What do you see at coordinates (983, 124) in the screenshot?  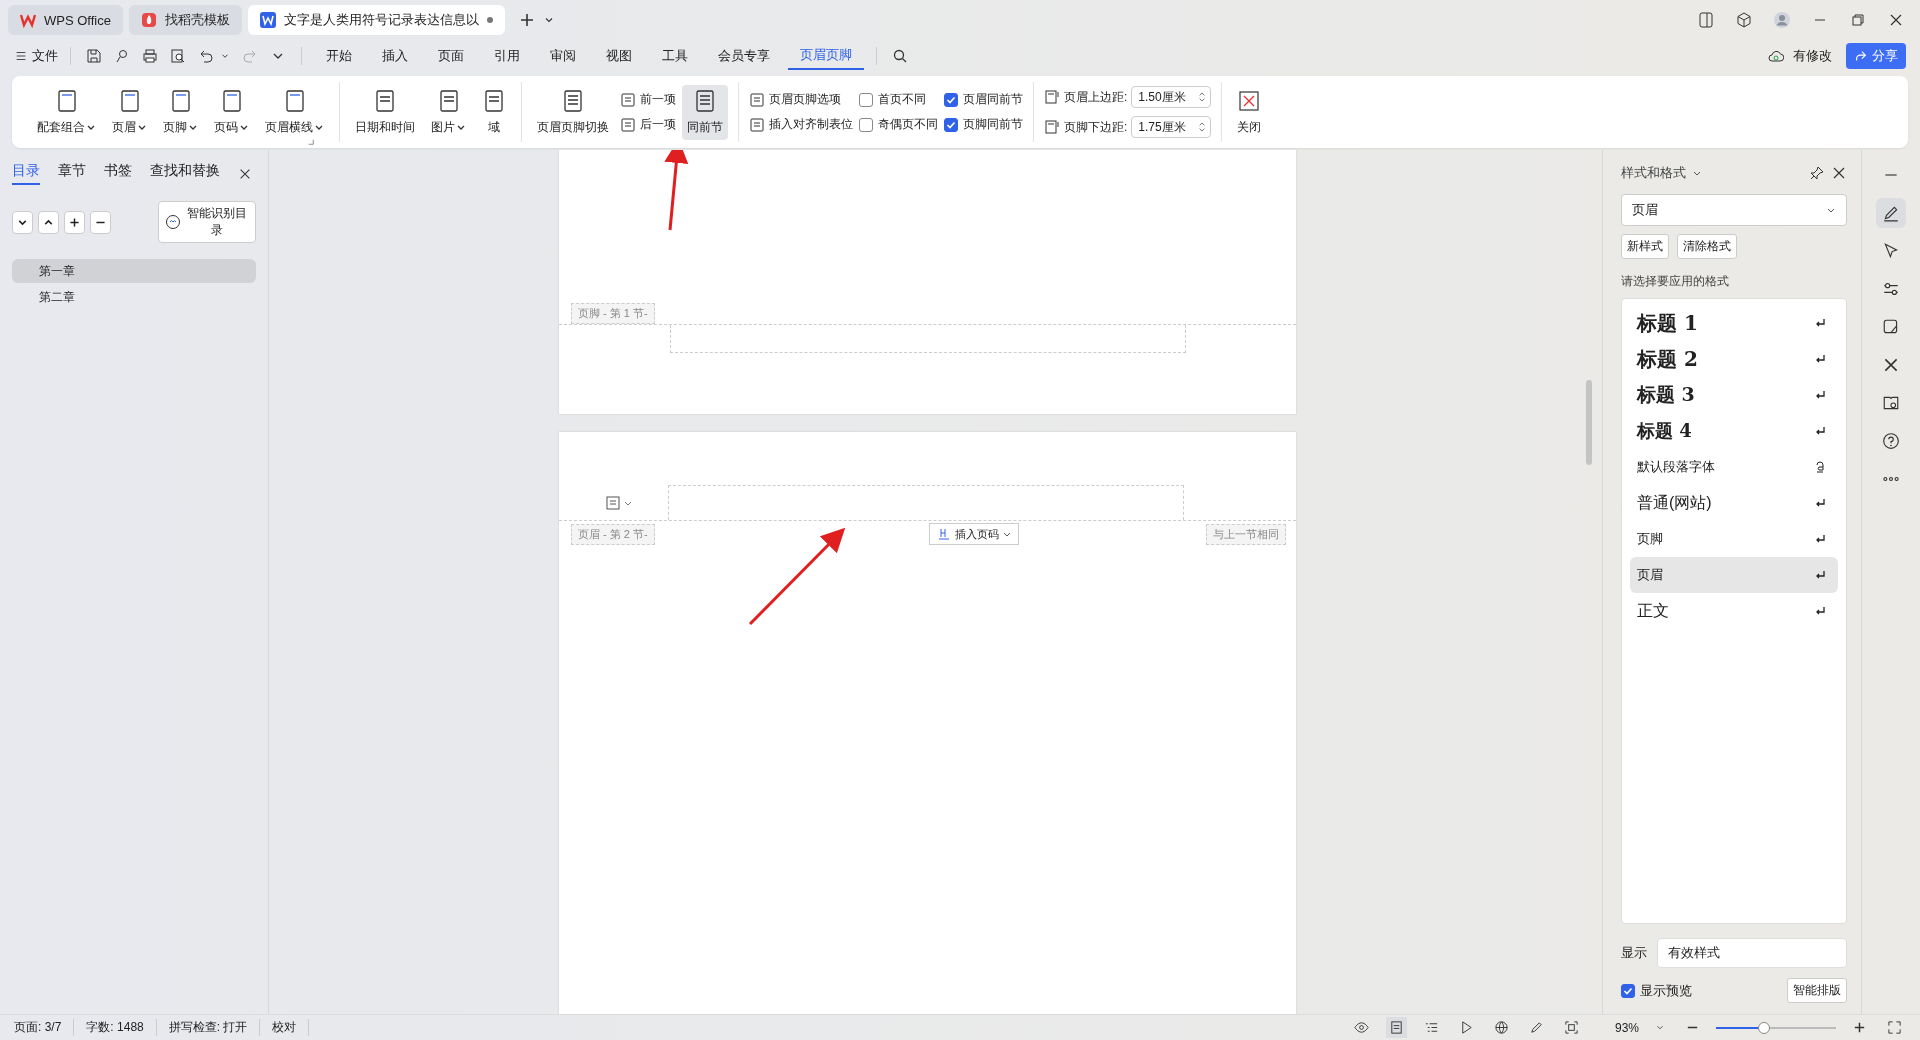 I see `checkbox: 页脚同前节` at bounding box center [983, 124].